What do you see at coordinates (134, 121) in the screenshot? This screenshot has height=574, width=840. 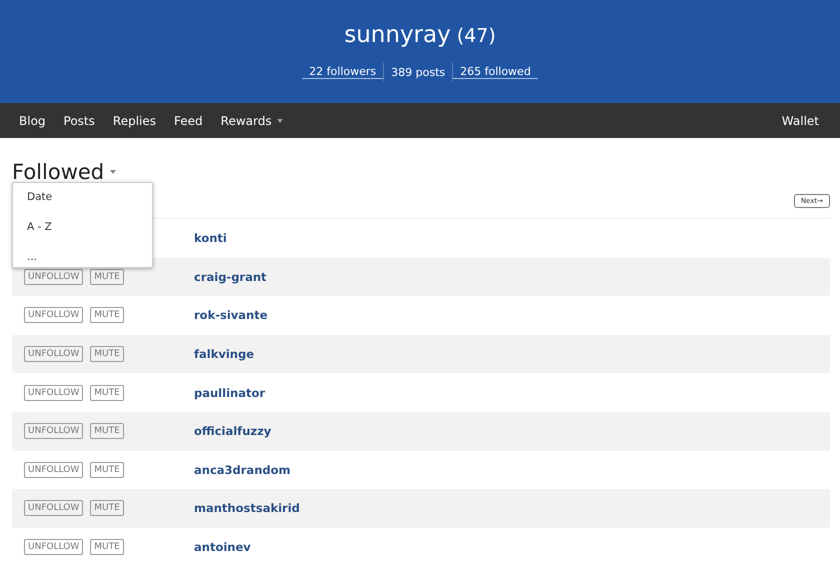 I see `nav-link: Replies` at bounding box center [134, 121].